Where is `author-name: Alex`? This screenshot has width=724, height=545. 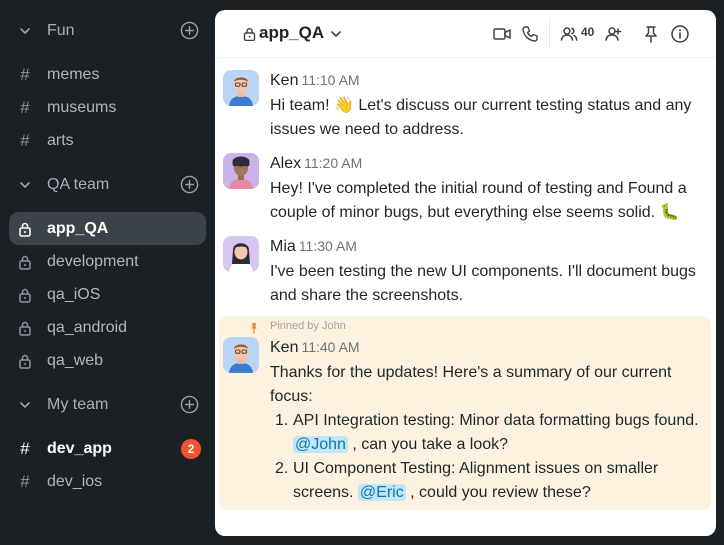
author-name: Alex is located at coordinates (285, 163).